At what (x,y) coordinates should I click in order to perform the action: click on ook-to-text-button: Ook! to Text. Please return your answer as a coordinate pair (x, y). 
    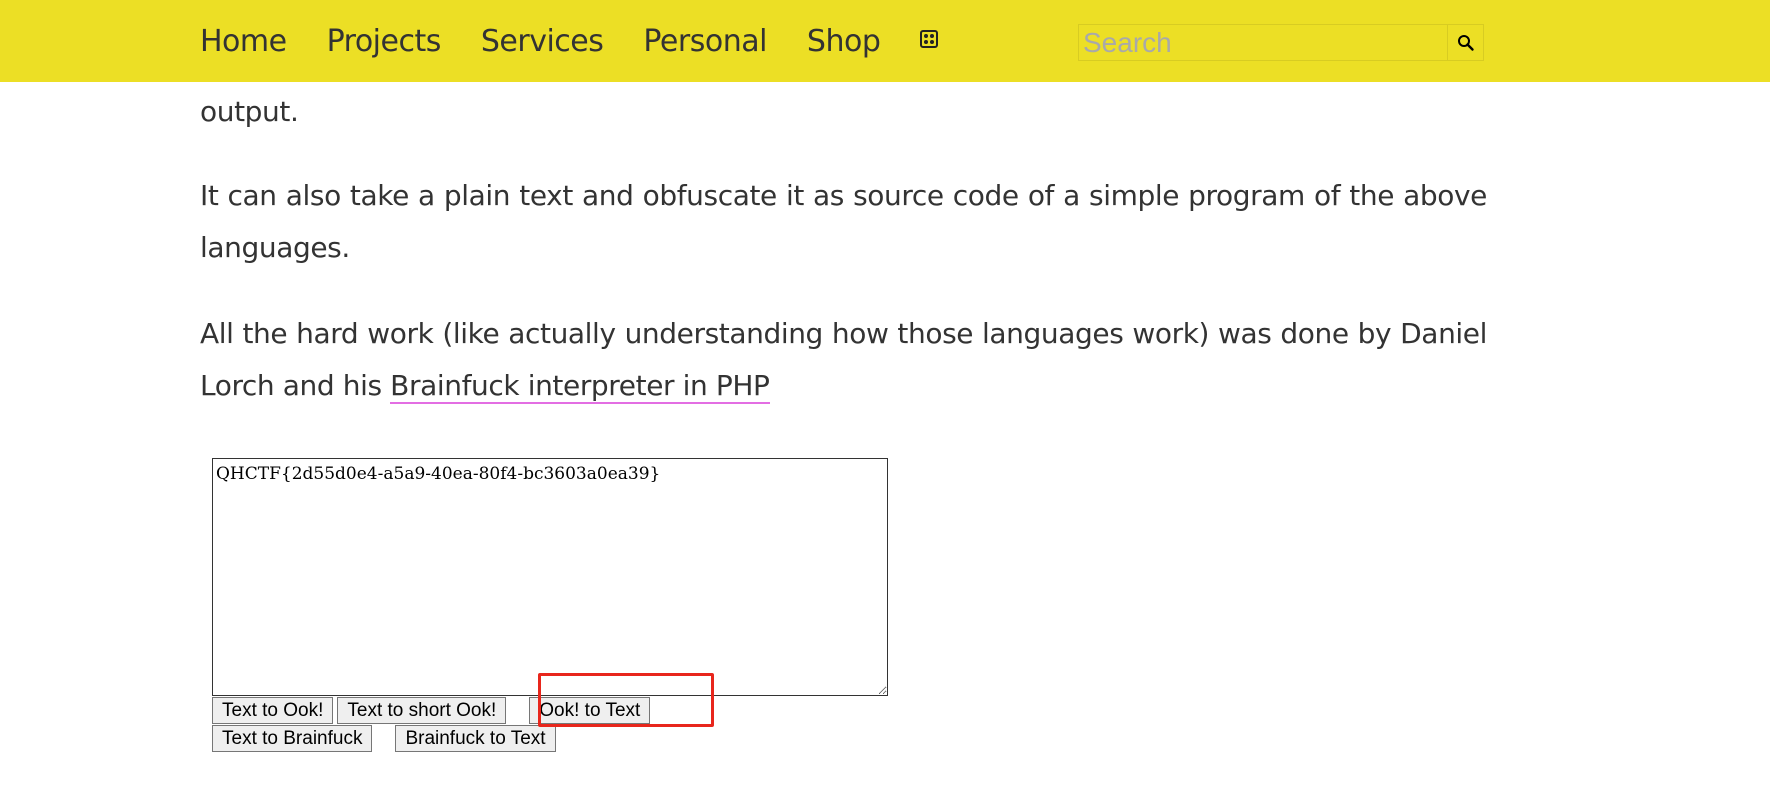
    Looking at the image, I should click on (590, 710).